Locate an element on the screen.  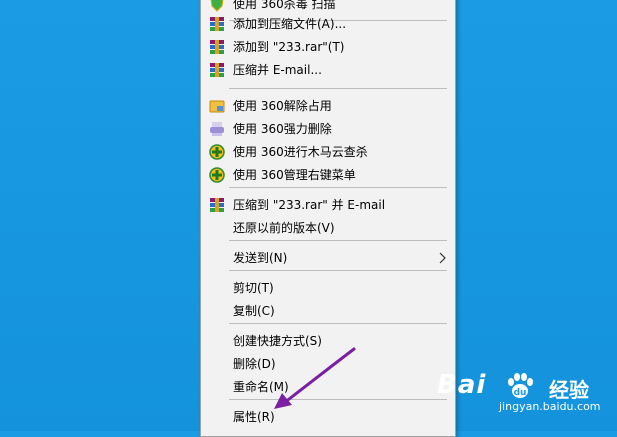
baidu-jingyan-watermark: Bai du 经验 jingyan.baidu.com is located at coordinates (522, 395).